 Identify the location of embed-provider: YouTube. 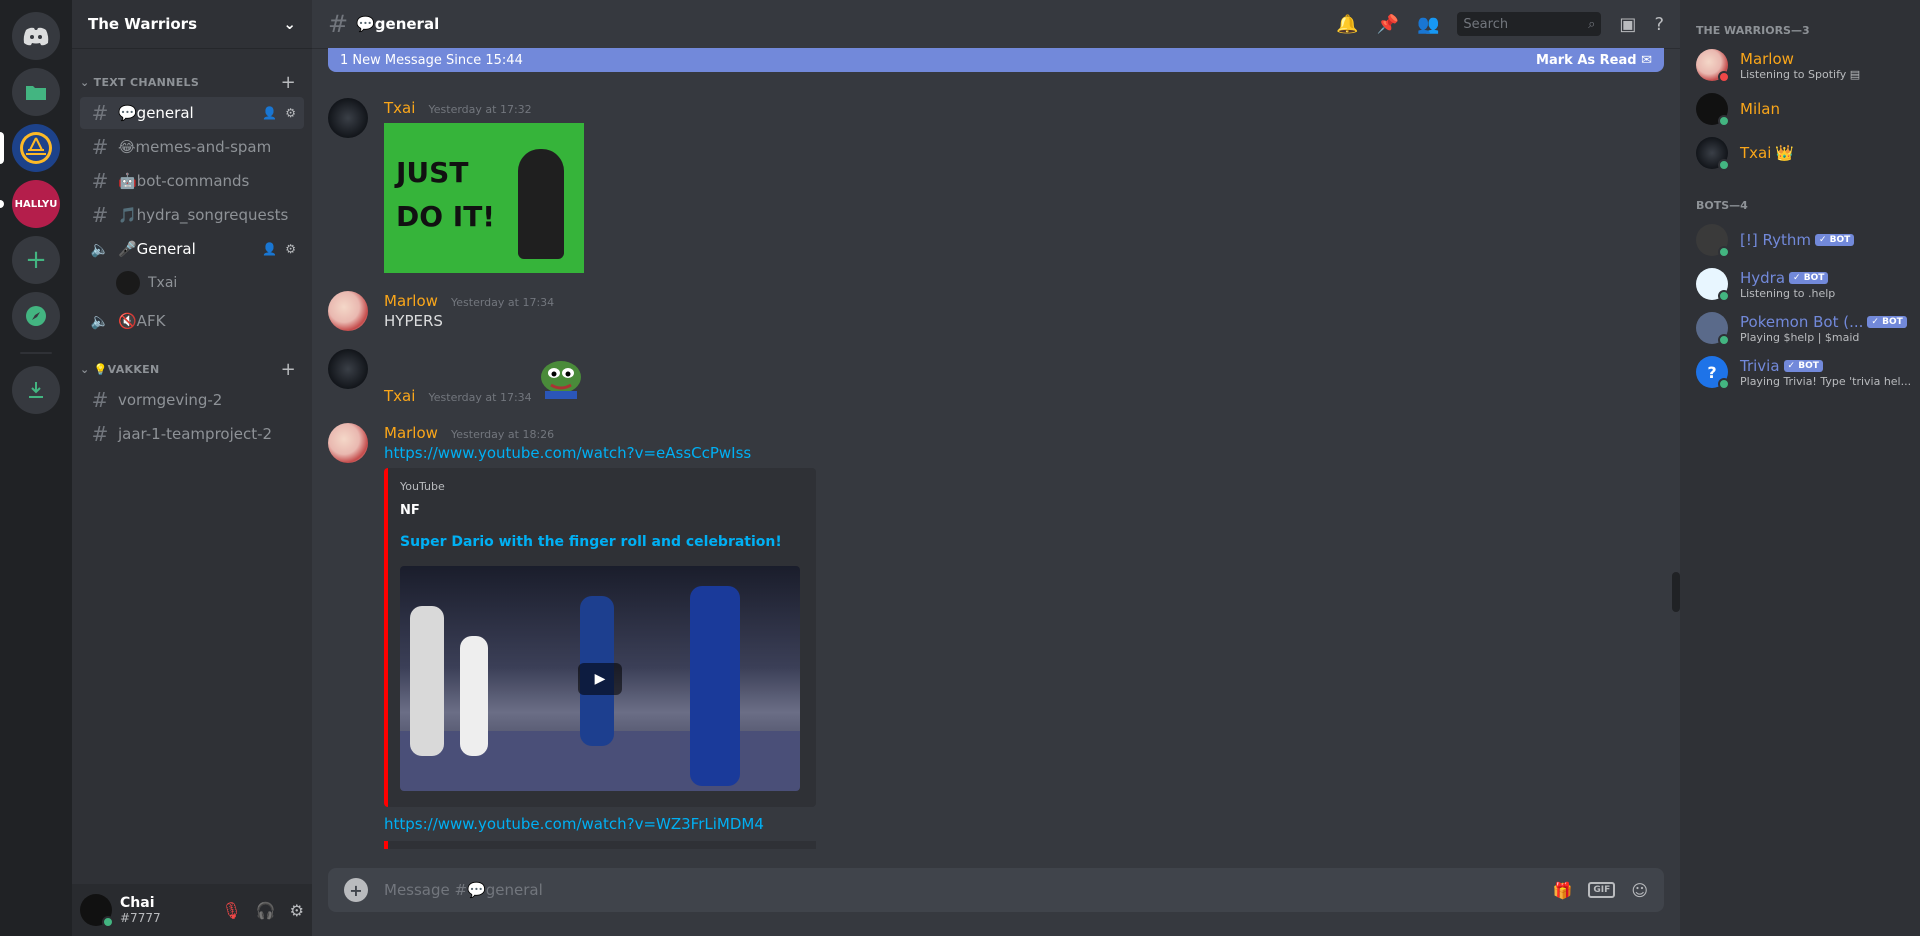
(600, 486).